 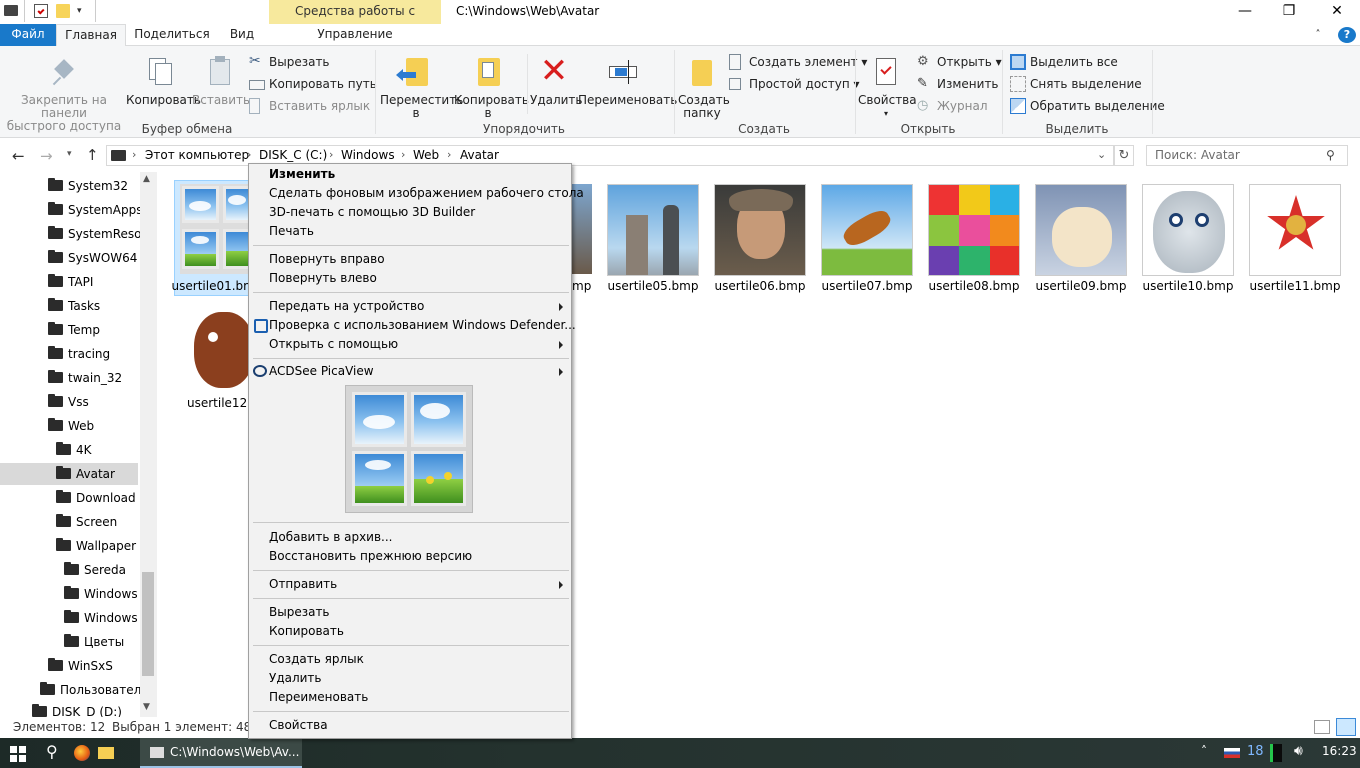 What do you see at coordinates (306, 631) in the screenshot?
I see `menu-item-copy: Копировать` at bounding box center [306, 631].